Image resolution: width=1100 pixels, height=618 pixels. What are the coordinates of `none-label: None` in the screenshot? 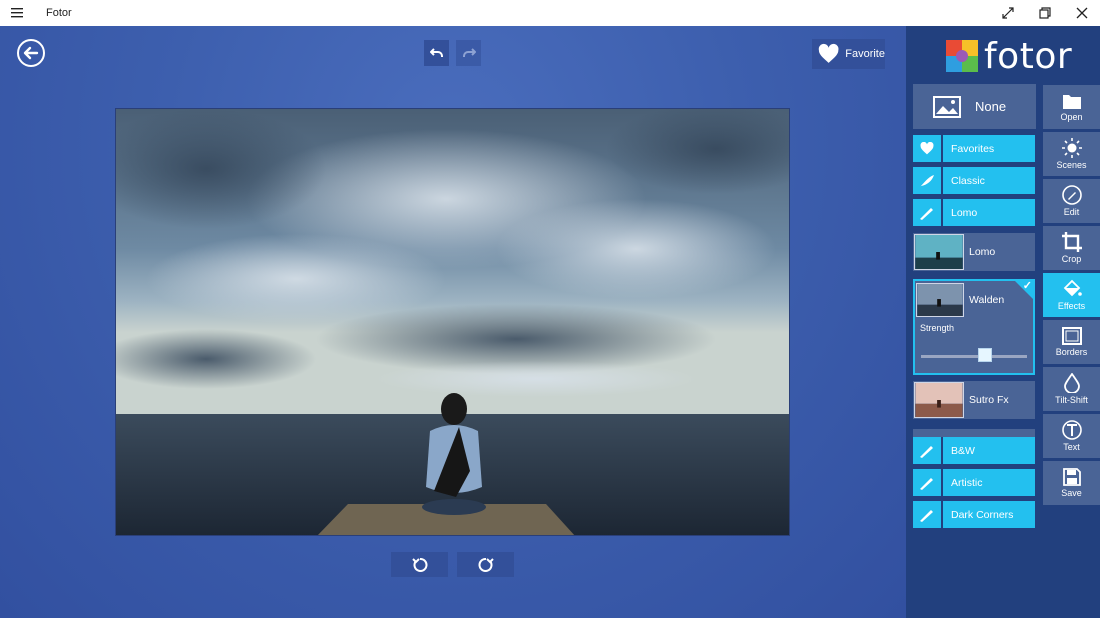 It's located at (991, 106).